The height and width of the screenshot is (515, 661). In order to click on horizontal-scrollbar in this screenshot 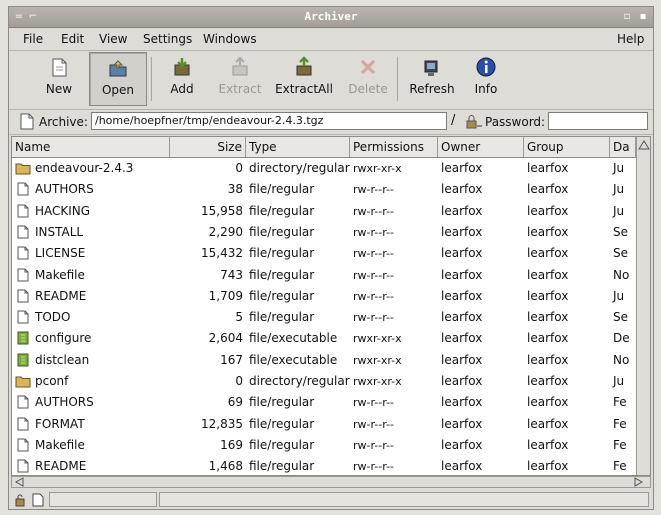, I will do `click(331, 482)`.